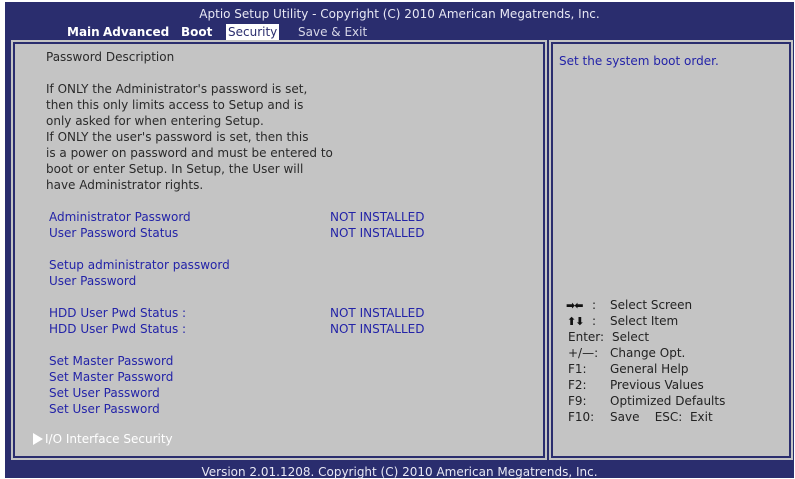 This screenshot has width=795, height=479. Describe the element at coordinates (574, 305) in the screenshot. I see `left-right-arrows-icon: ➡⬅` at that location.